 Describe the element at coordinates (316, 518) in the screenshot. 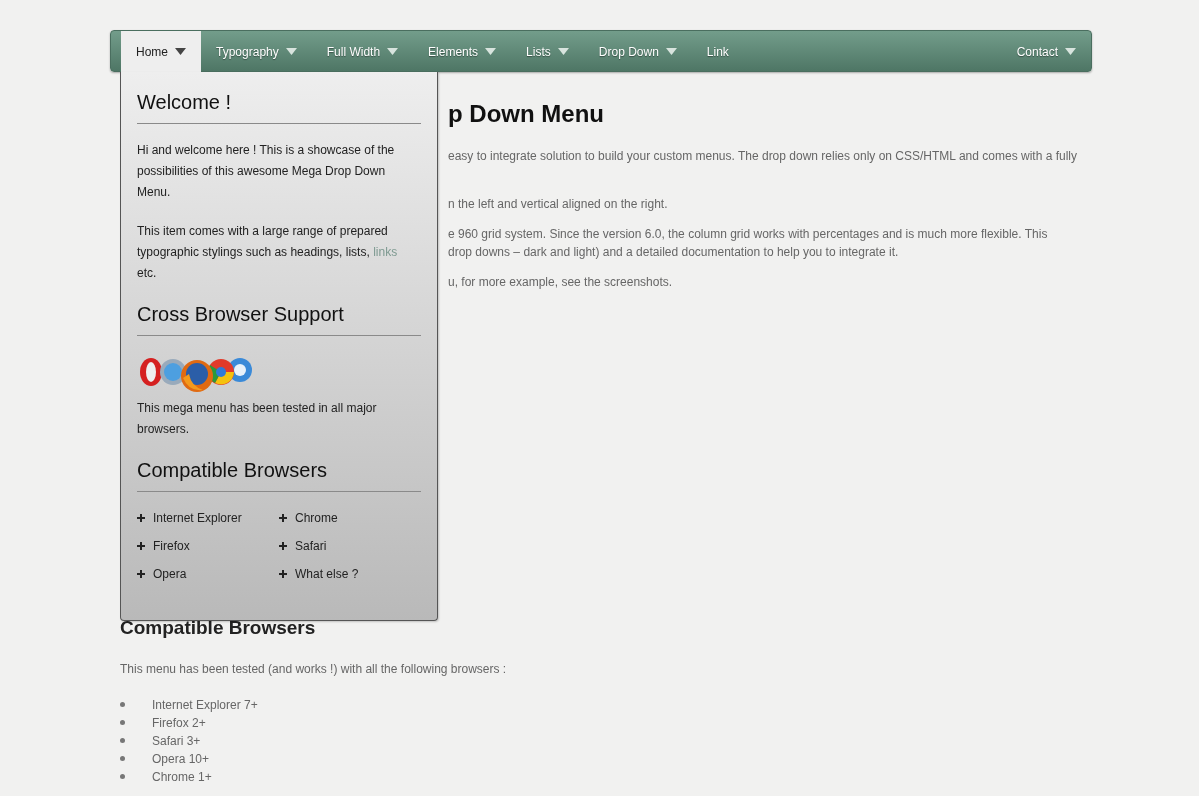

I see `browser-item: Chrome` at that location.